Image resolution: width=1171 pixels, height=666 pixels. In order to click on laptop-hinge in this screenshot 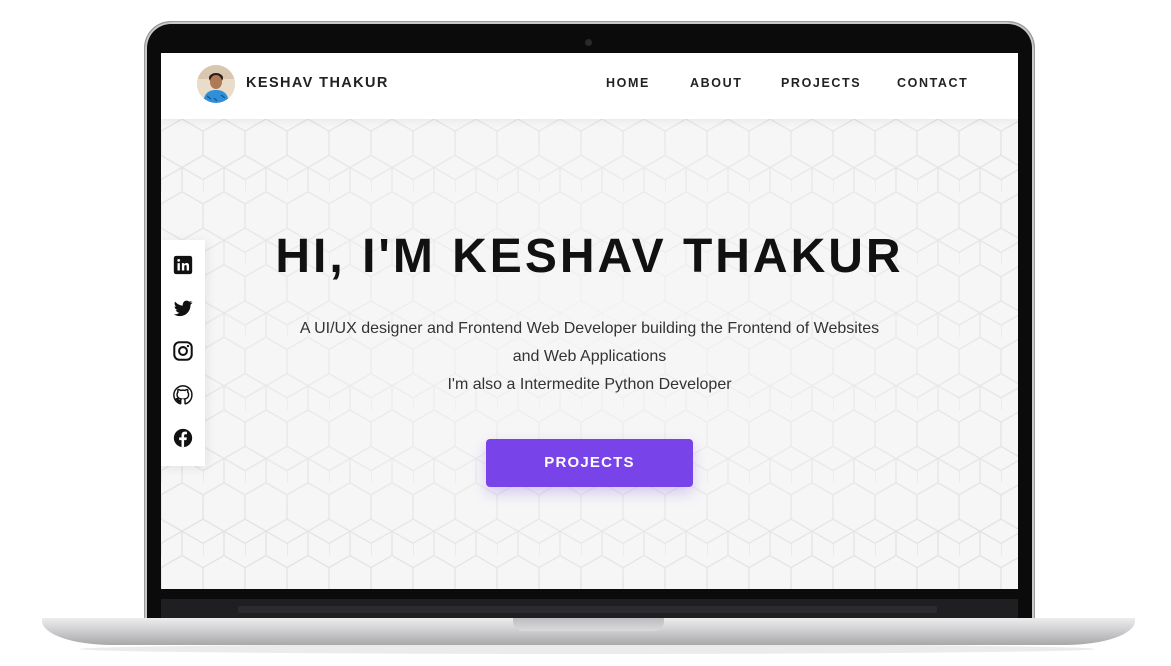, I will do `click(587, 609)`.